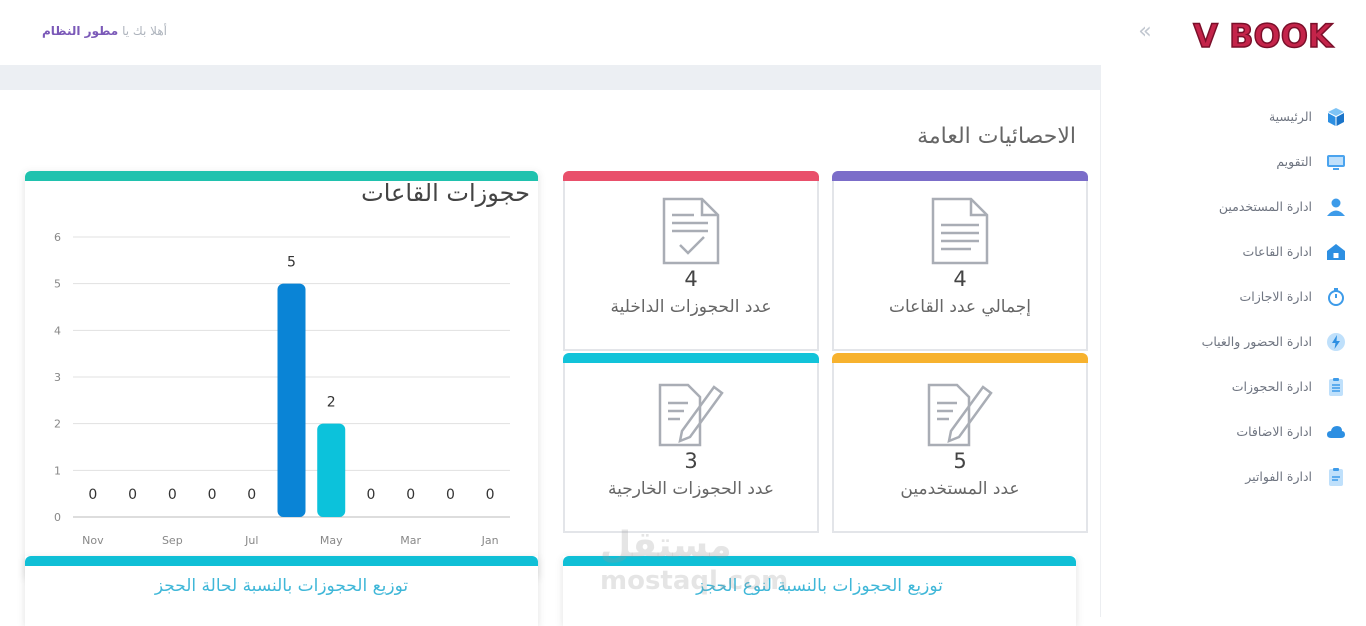 The width and height of the screenshot is (1366, 626). What do you see at coordinates (410, 540) in the screenshot?
I see `x-tick-label: Mar` at bounding box center [410, 540].